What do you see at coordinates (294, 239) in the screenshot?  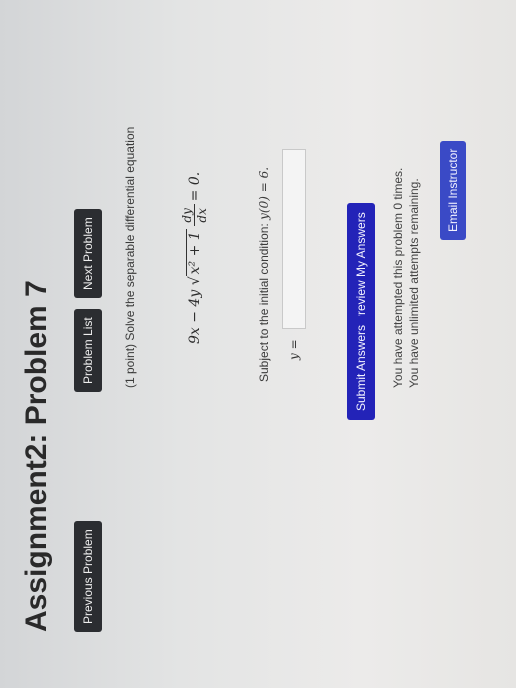 I see `answer-input` at bounding box center [294, 239].